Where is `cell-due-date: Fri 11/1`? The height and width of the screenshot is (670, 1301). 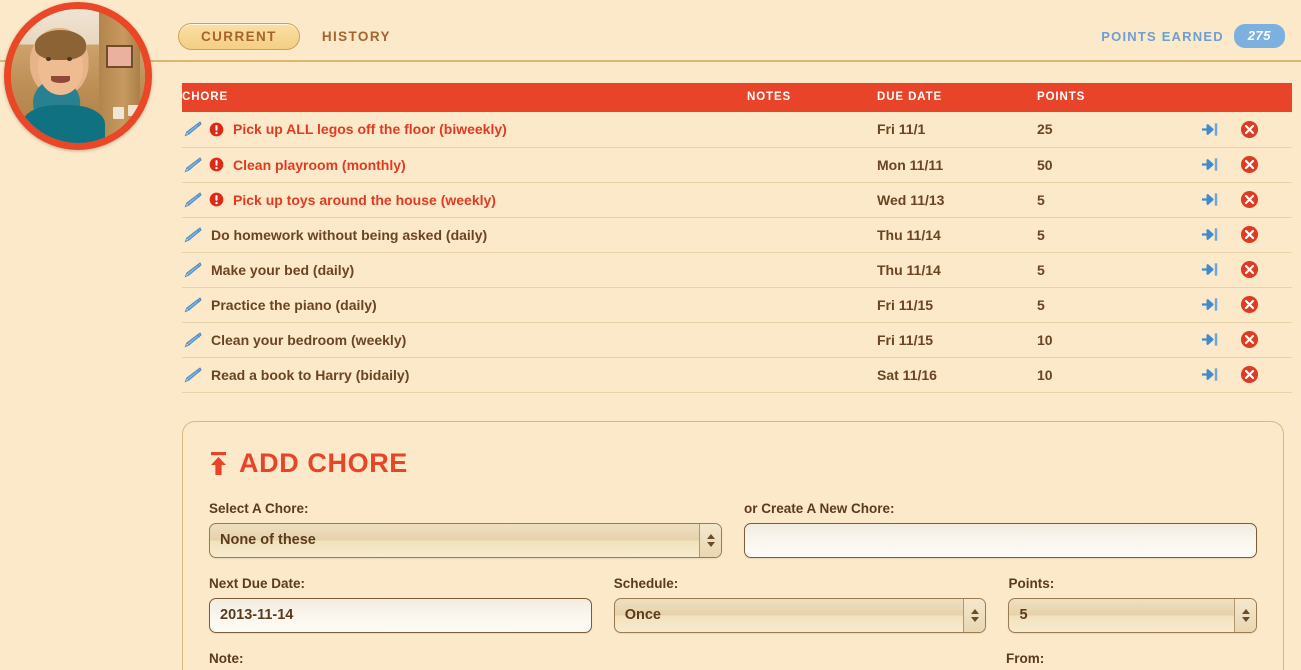
cell-due-date: Fri 11/1 is located at coordinates (957, 130).